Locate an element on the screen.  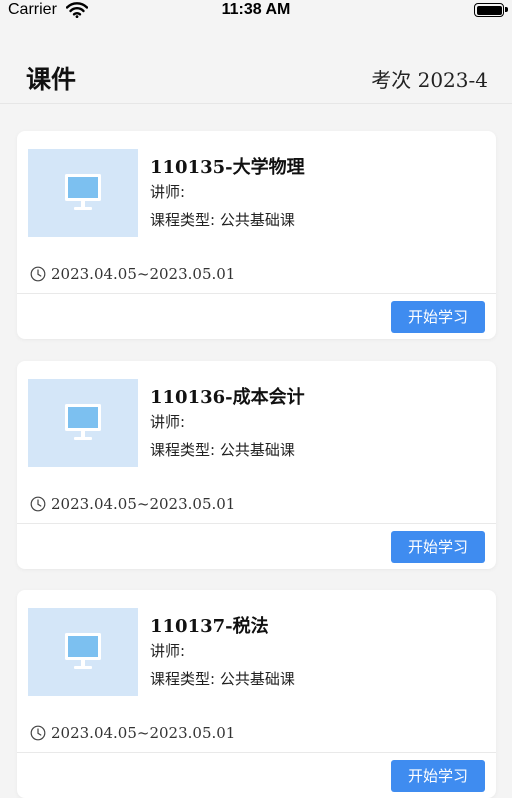
course-title: 110135-大学物理 is located at coordinates (227, 167).